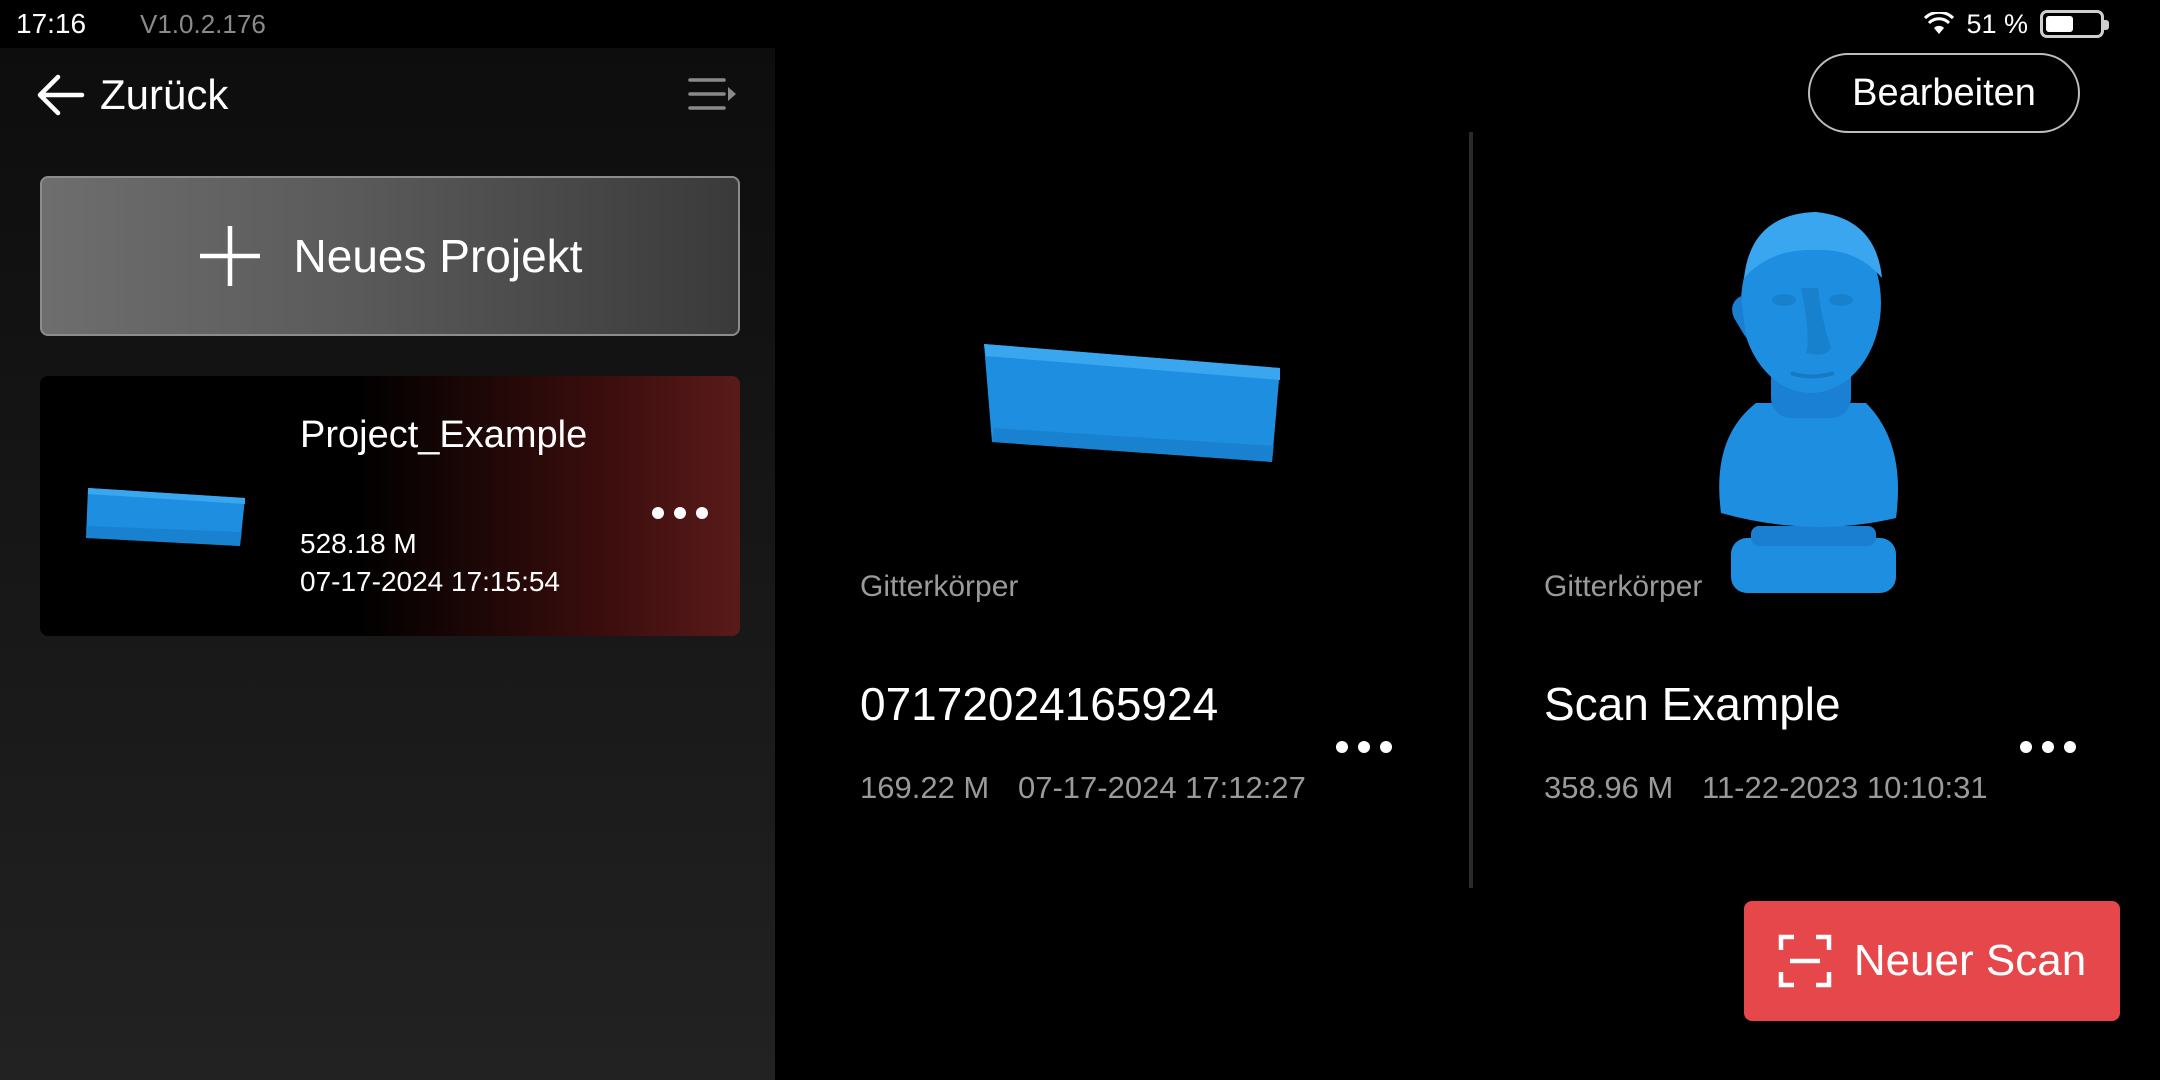 The width and height of the screenshot is (2160, 1080). I want to click on project-more-button, so click(680, 513).